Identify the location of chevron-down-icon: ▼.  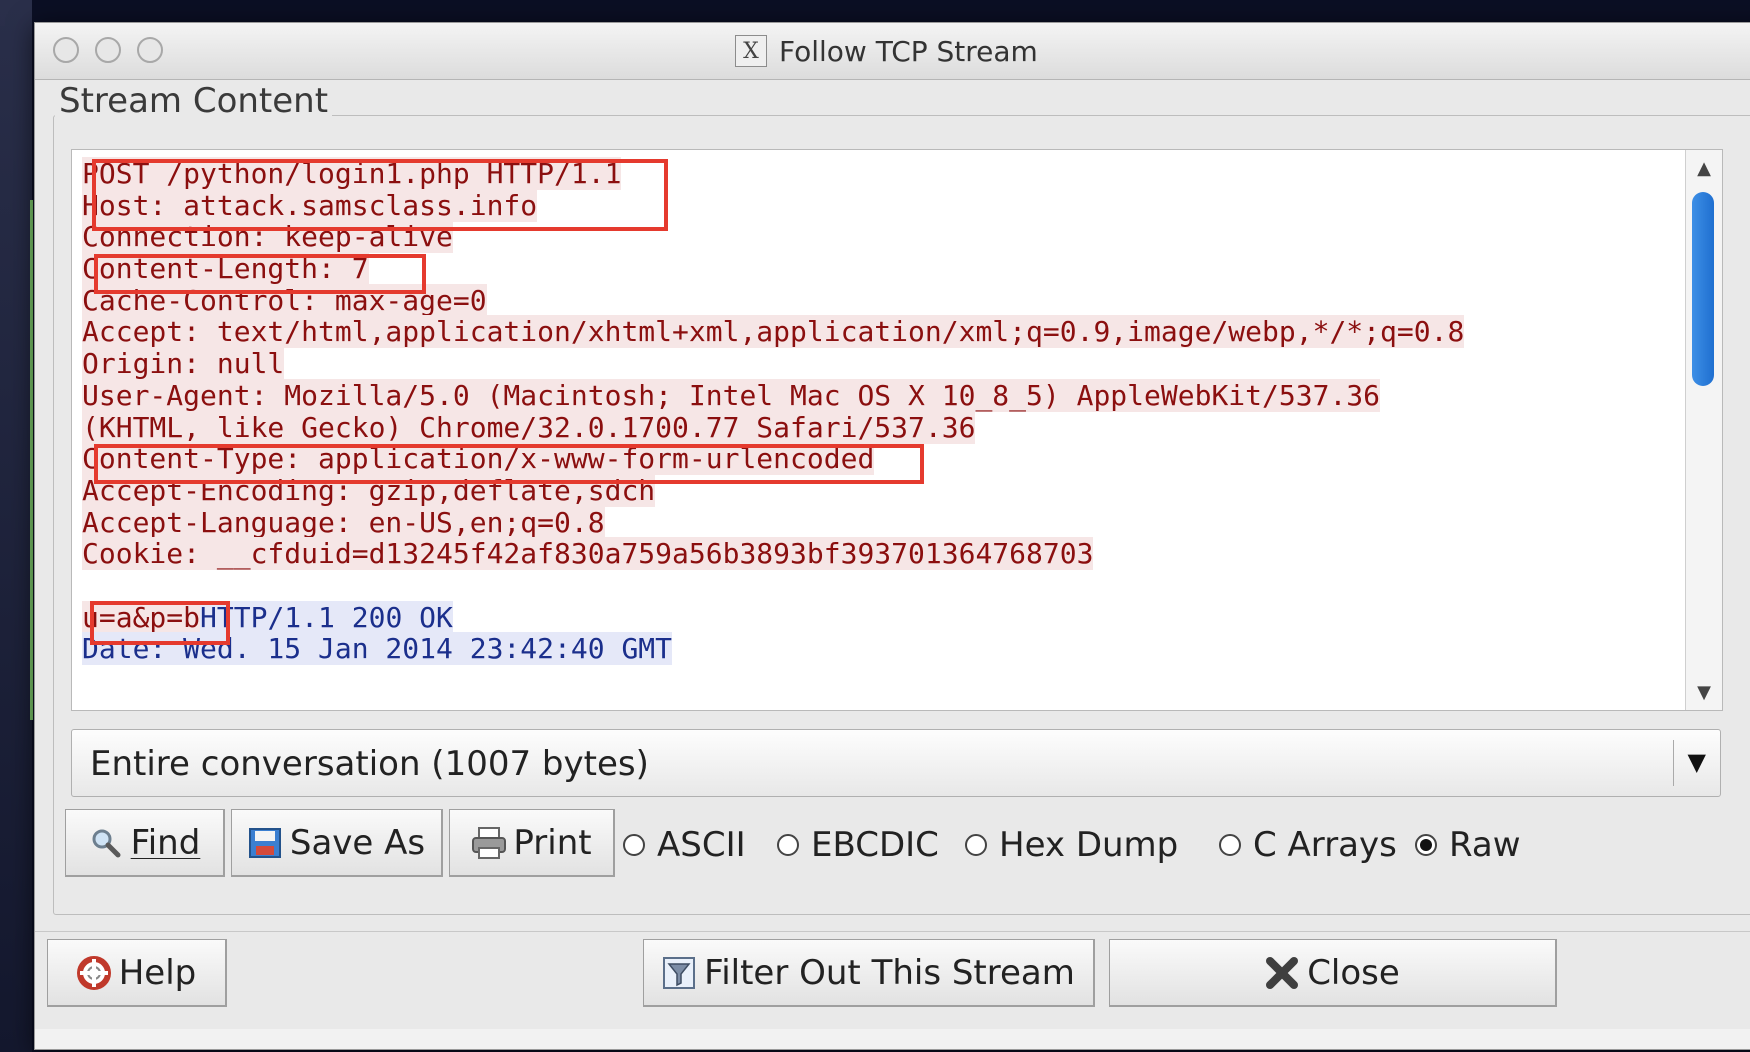
(1697, 762).